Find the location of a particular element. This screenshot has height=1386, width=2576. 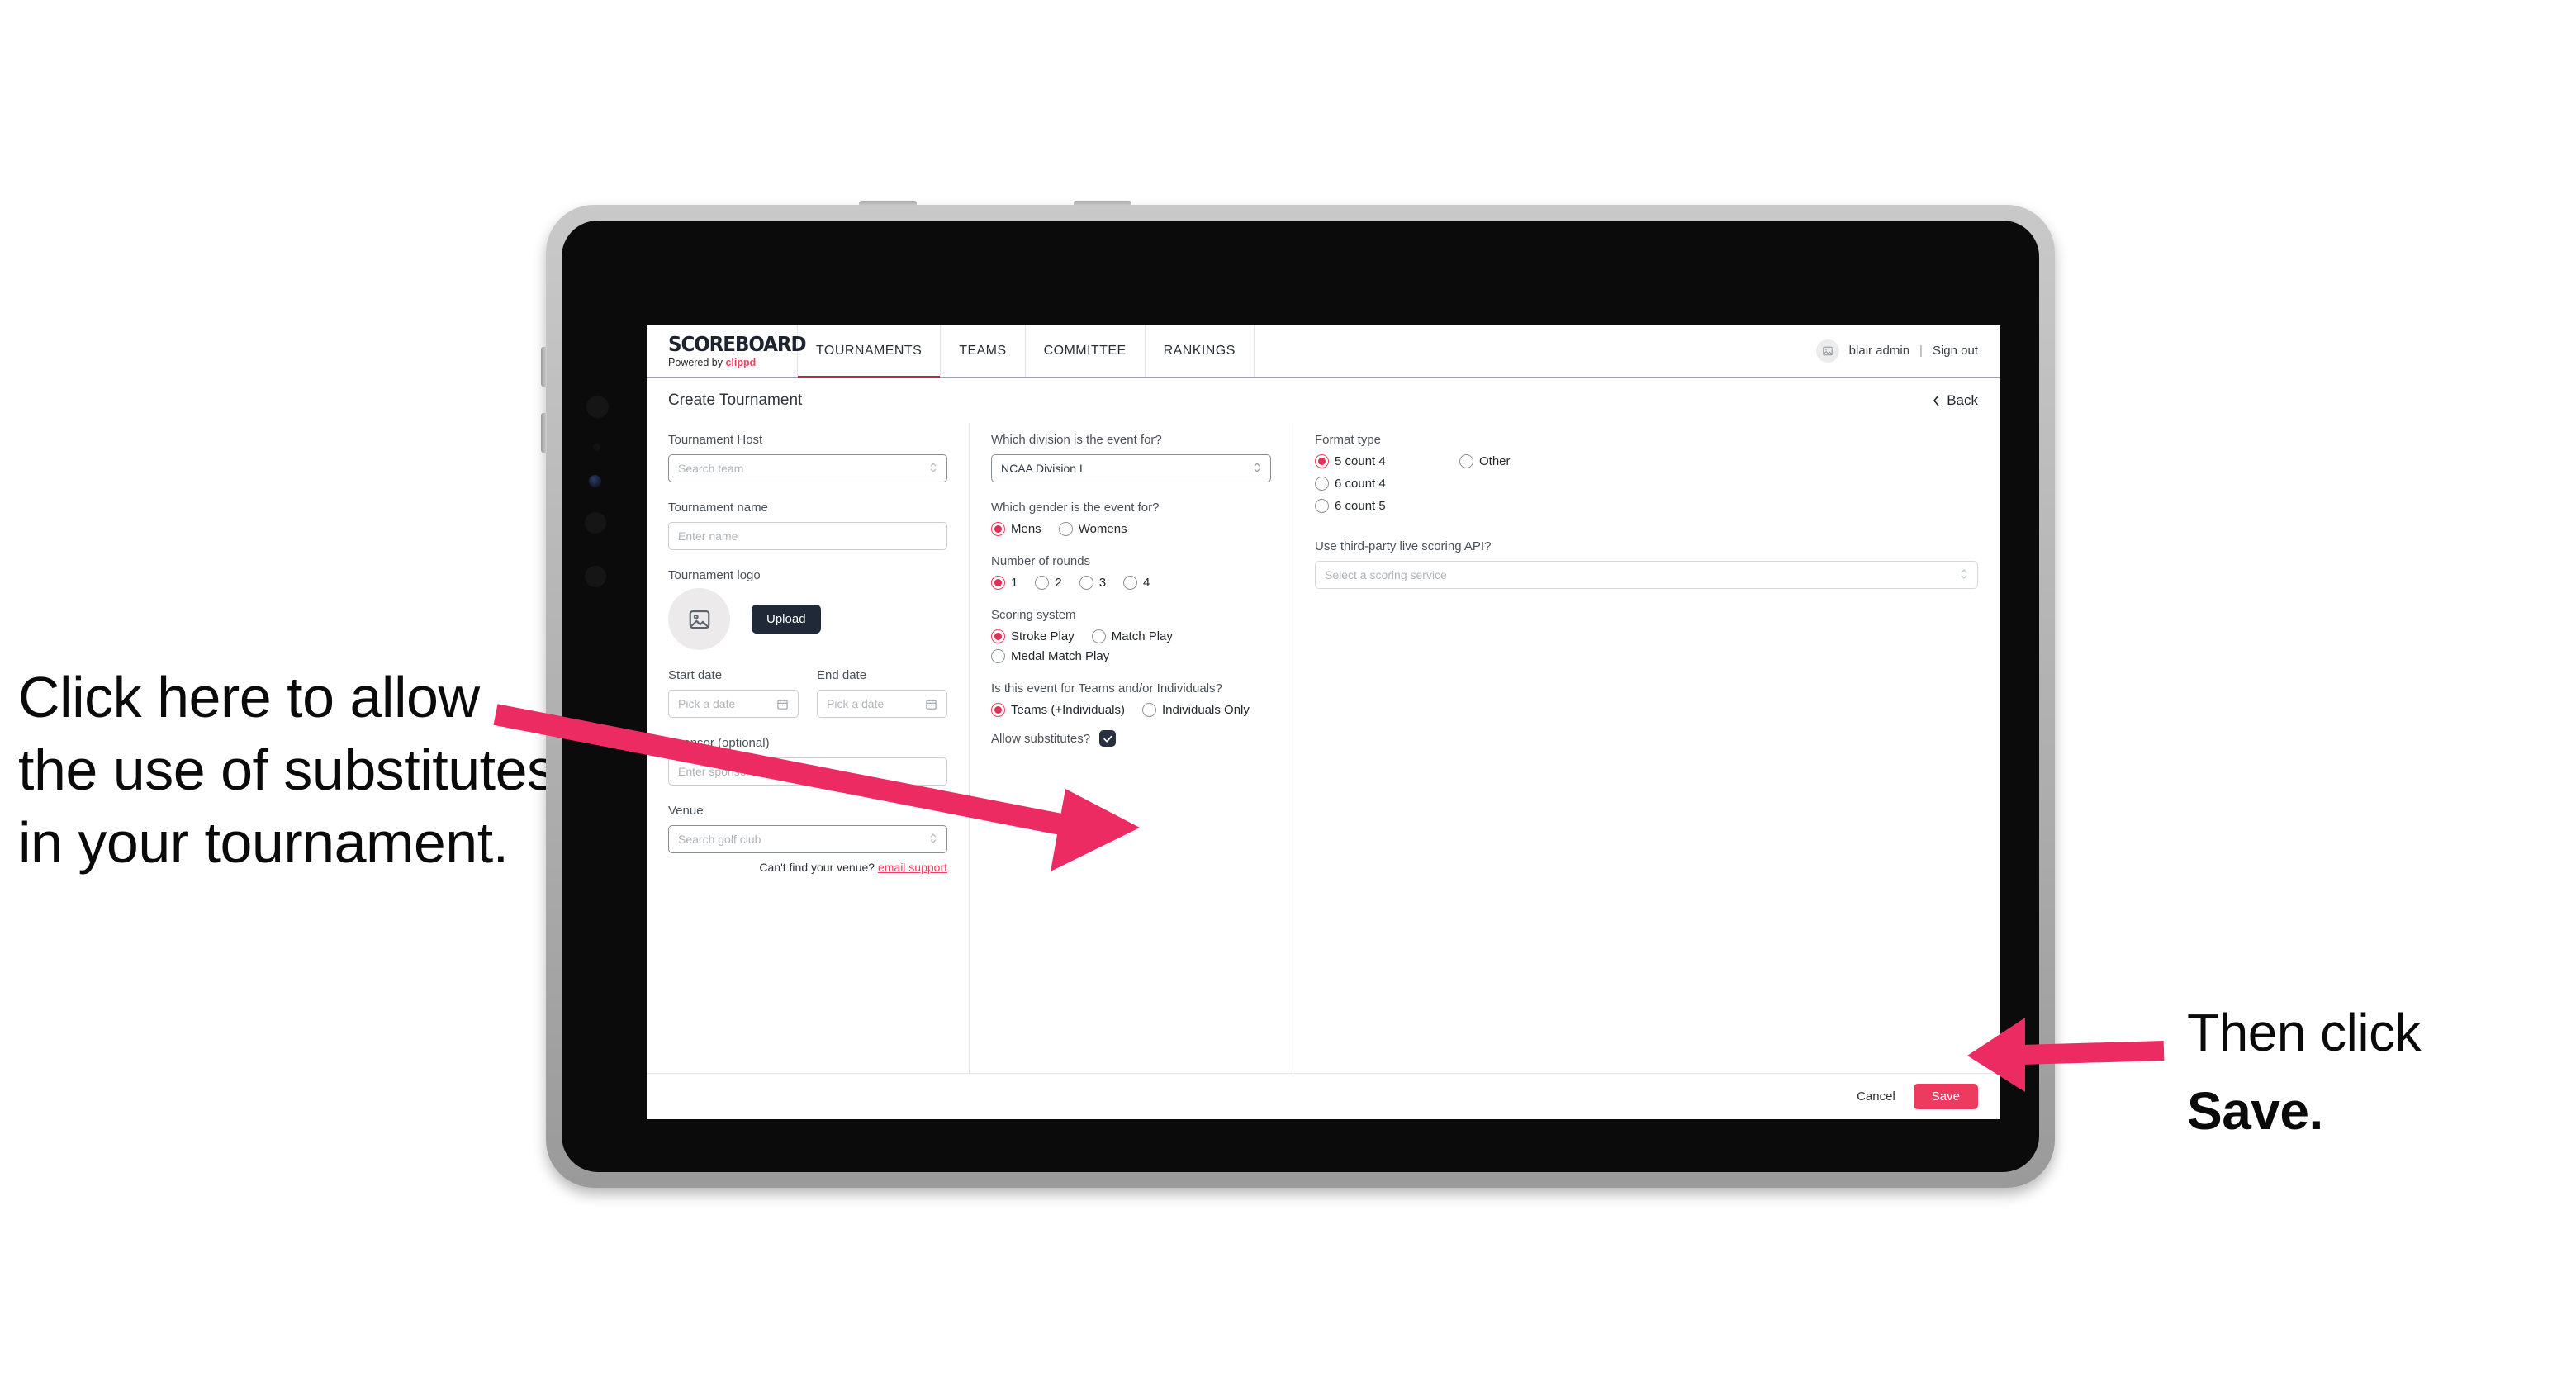

gender-label: Which gender is the event for? is located at coordinates (1075, 508).